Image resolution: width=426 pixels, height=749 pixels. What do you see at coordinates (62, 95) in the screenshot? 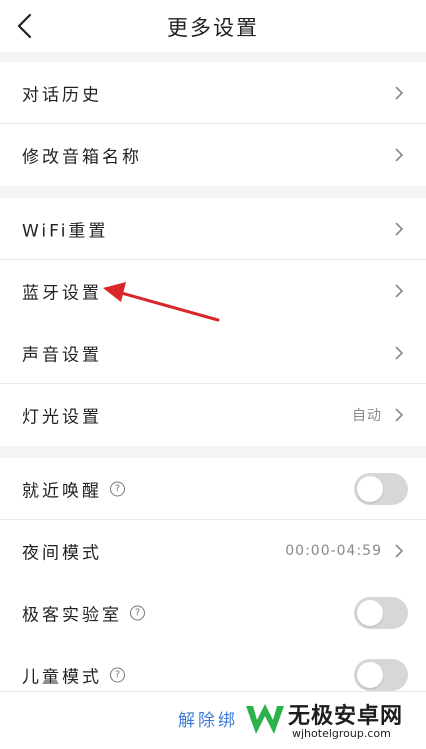
I see `row-label: 对话历史` at bounding box center [62, 95].